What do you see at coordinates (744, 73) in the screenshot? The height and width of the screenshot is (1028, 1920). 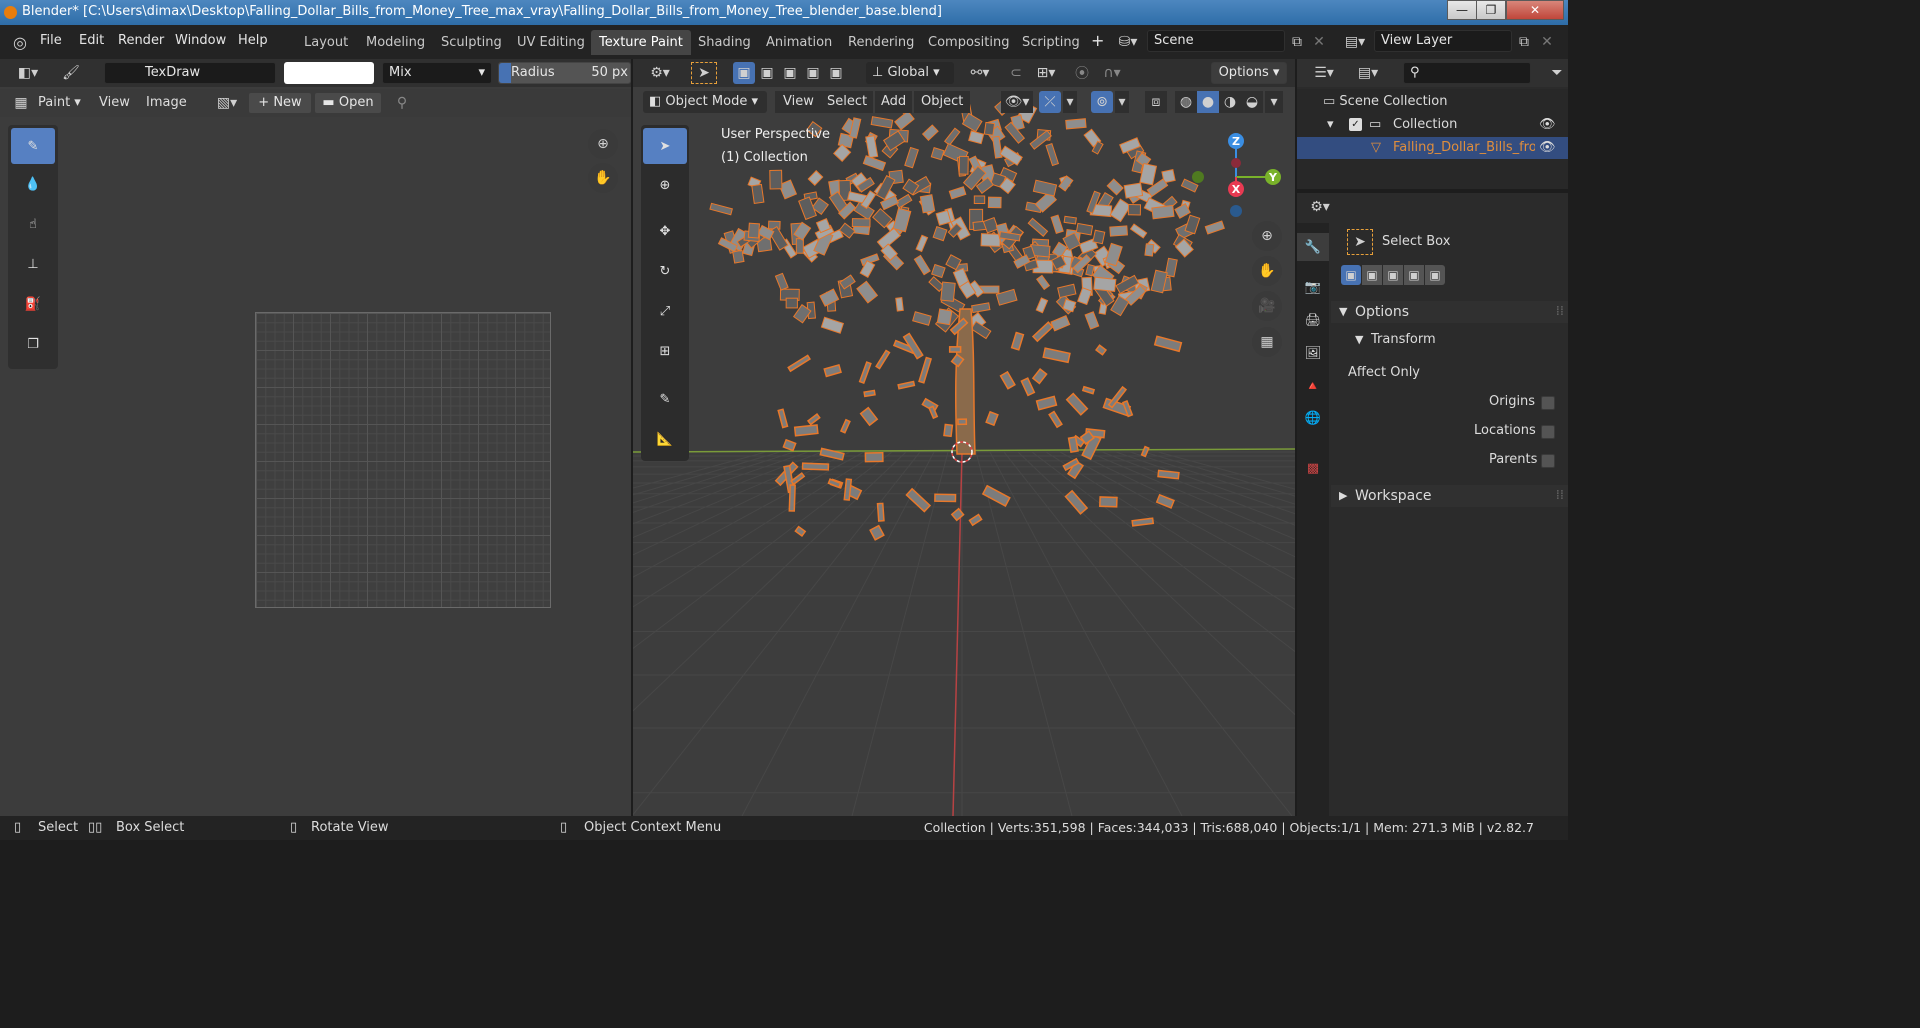 I see `select-mode-new-icon: ▣` at bounding box center [744, 73].